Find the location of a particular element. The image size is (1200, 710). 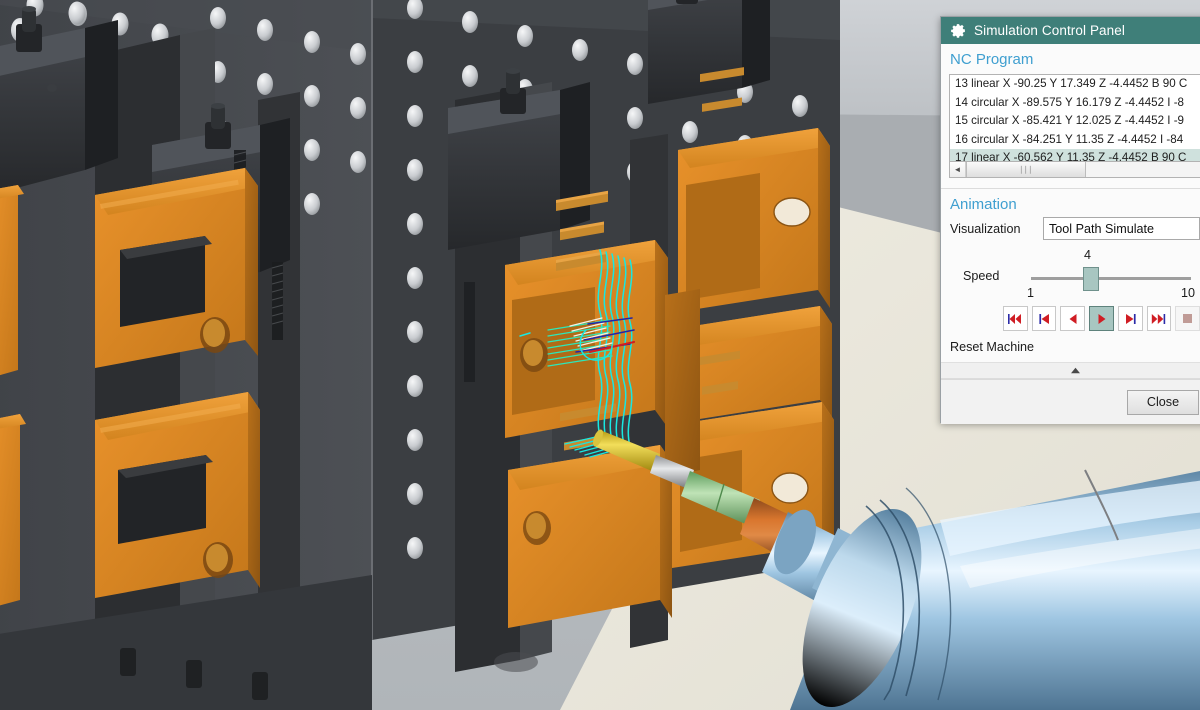

gear-icon is located at coordinates (958, 30).